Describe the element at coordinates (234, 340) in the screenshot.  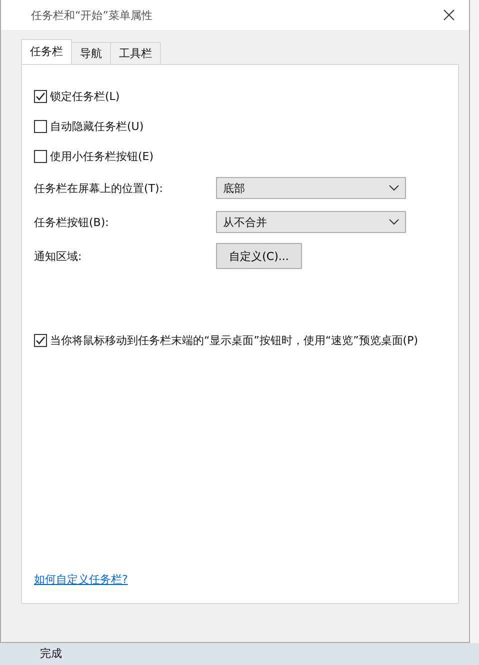
I see `checkbox-label: 当你将鼠标移动到任务栏末端的“显示桌面”按钮时，使用“速览”预览桌面(P)` at that location.